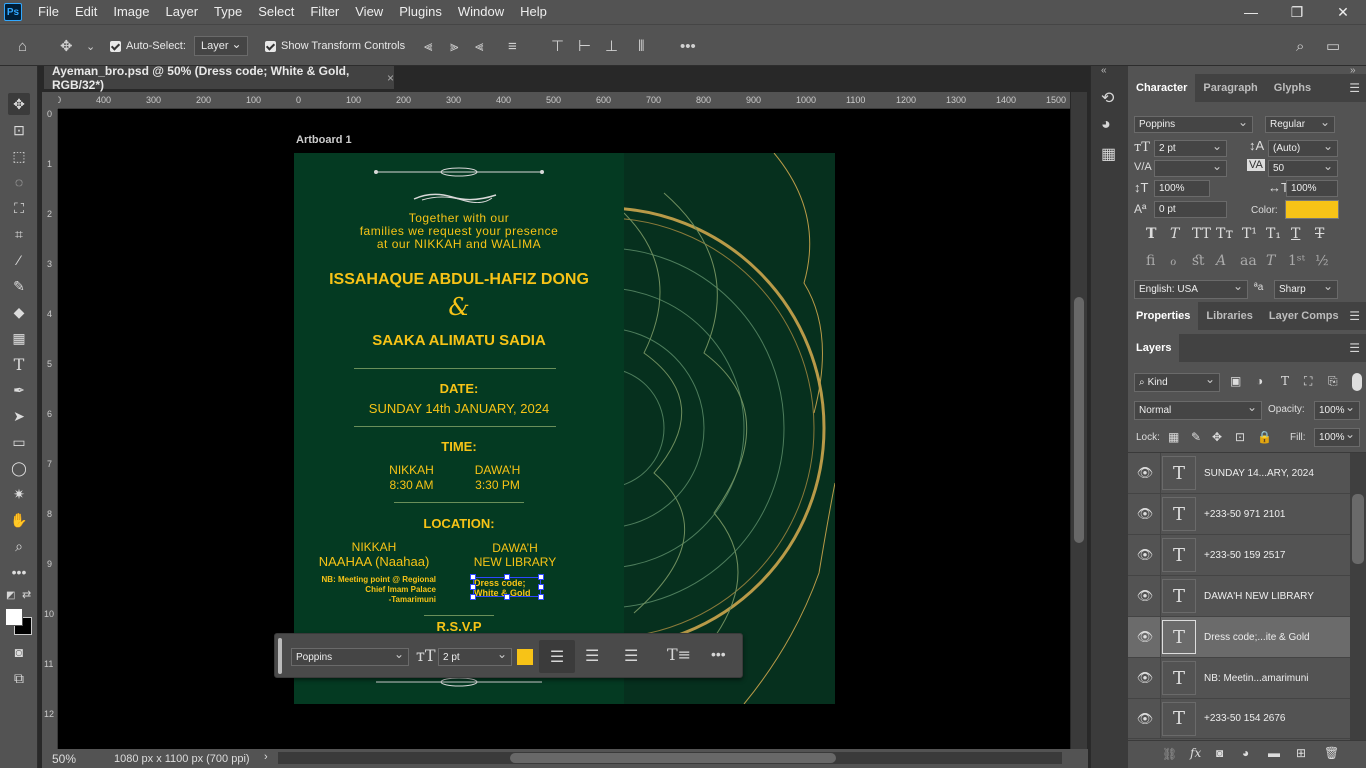 Image resolution: width=1366 pixels, height=768 pixels. I want to click on auto-select-dropdown: Layer, so click(221, 46).